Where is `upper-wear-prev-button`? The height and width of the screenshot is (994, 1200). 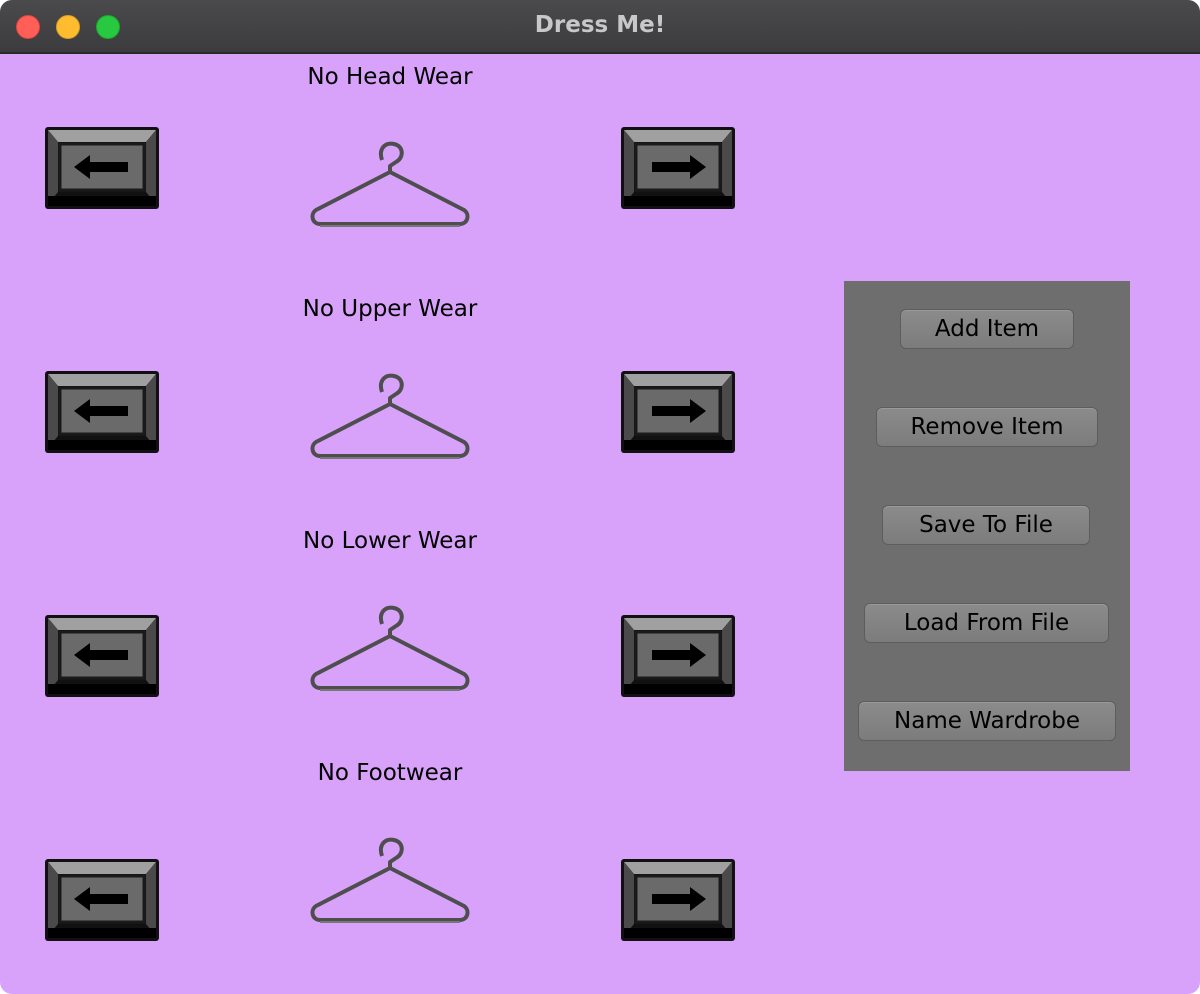 upper-wear-prev-button is located at coordinates (102, 412).